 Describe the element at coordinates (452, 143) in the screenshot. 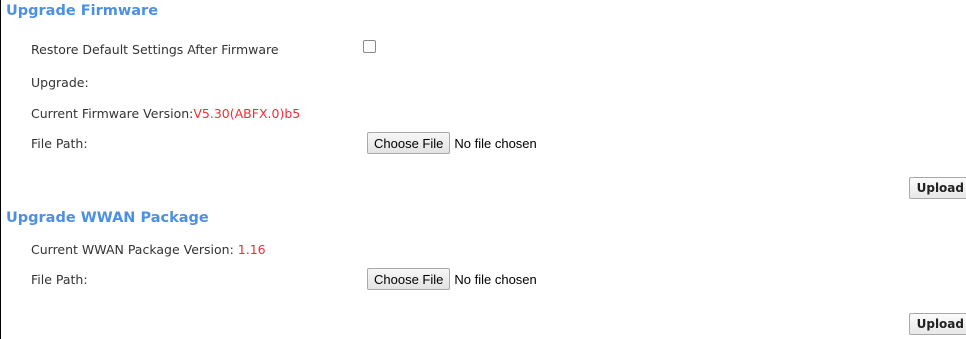

I see `firmware-file-picker: Choose File No file chosen` at that location.